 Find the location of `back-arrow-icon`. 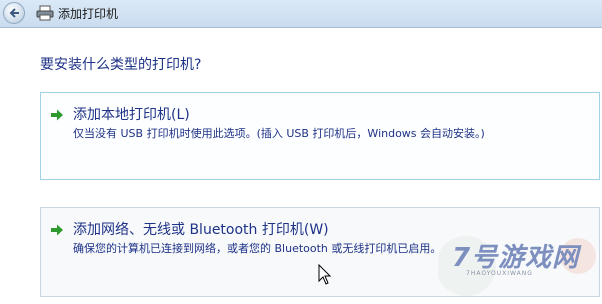

back-arrow-icon is located at coordinates (14, 13).